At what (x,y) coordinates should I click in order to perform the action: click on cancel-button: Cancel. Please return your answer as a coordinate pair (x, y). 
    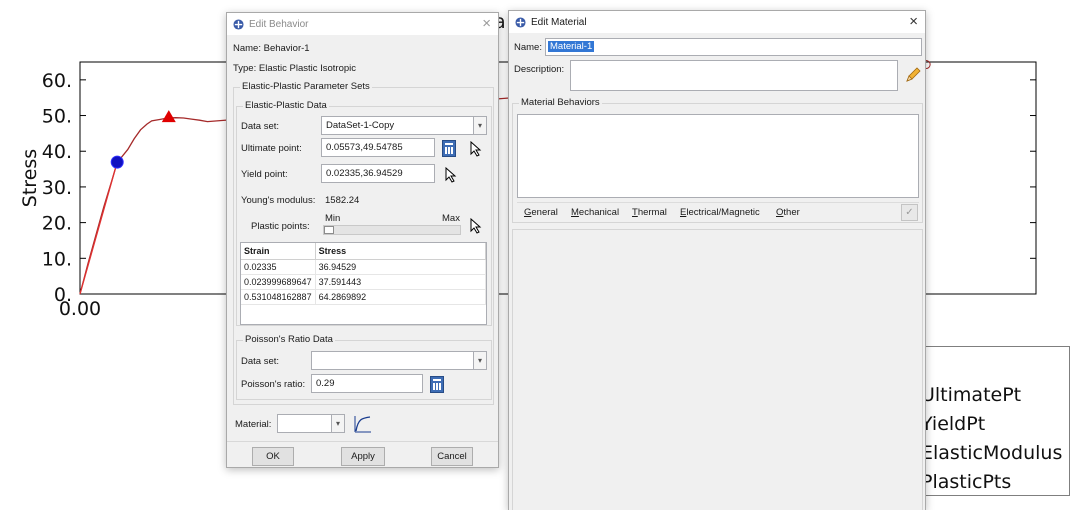
    Looking at the image, I should click on (452, 456).